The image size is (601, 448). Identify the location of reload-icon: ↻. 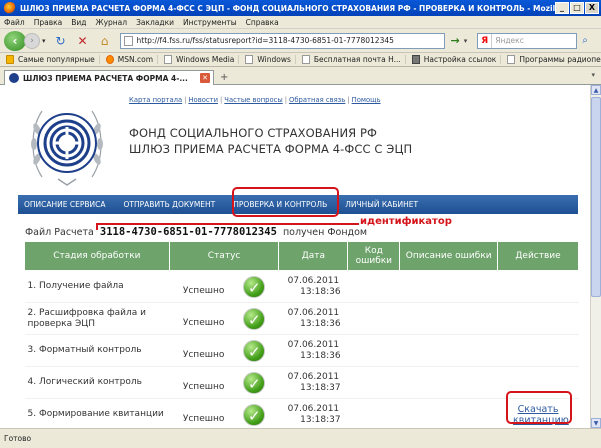
(61, 41).